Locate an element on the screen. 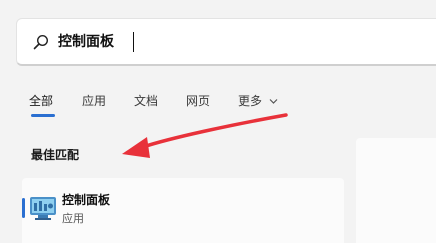 This screenshot has height=243, width=436. chevron-down-icon is located at coordinates (273, 101).